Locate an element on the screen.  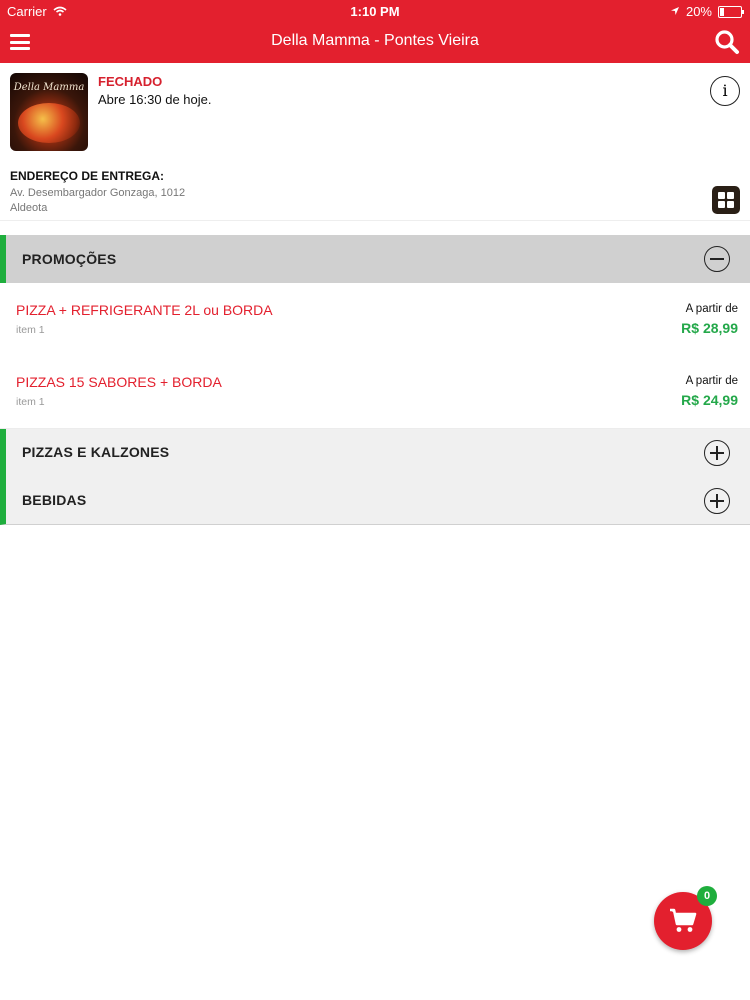
restaurant-status: FECHADO is located at coordinates (130, 81).